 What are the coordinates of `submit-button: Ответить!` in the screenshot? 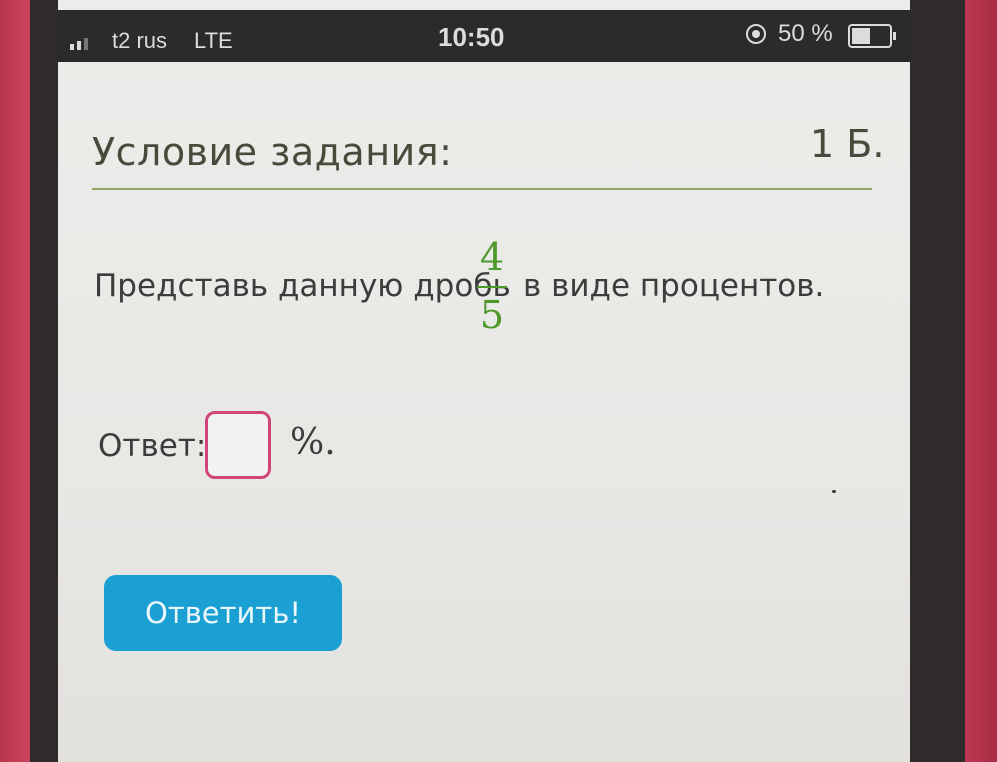 It's located at (223, 613).